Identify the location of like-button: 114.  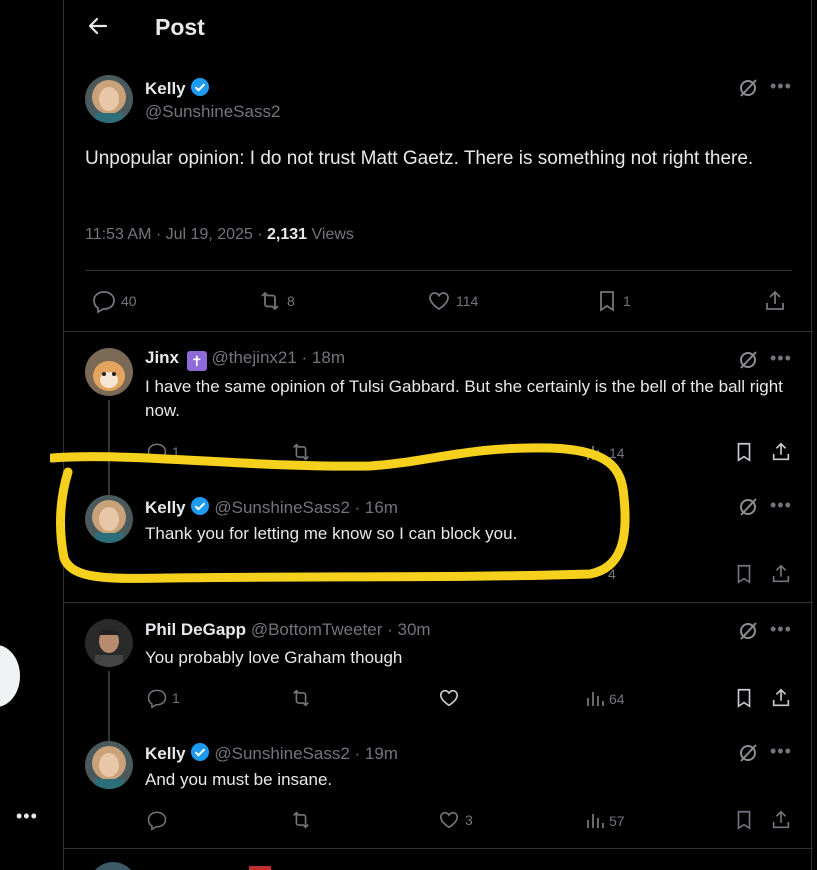
(452, 301).